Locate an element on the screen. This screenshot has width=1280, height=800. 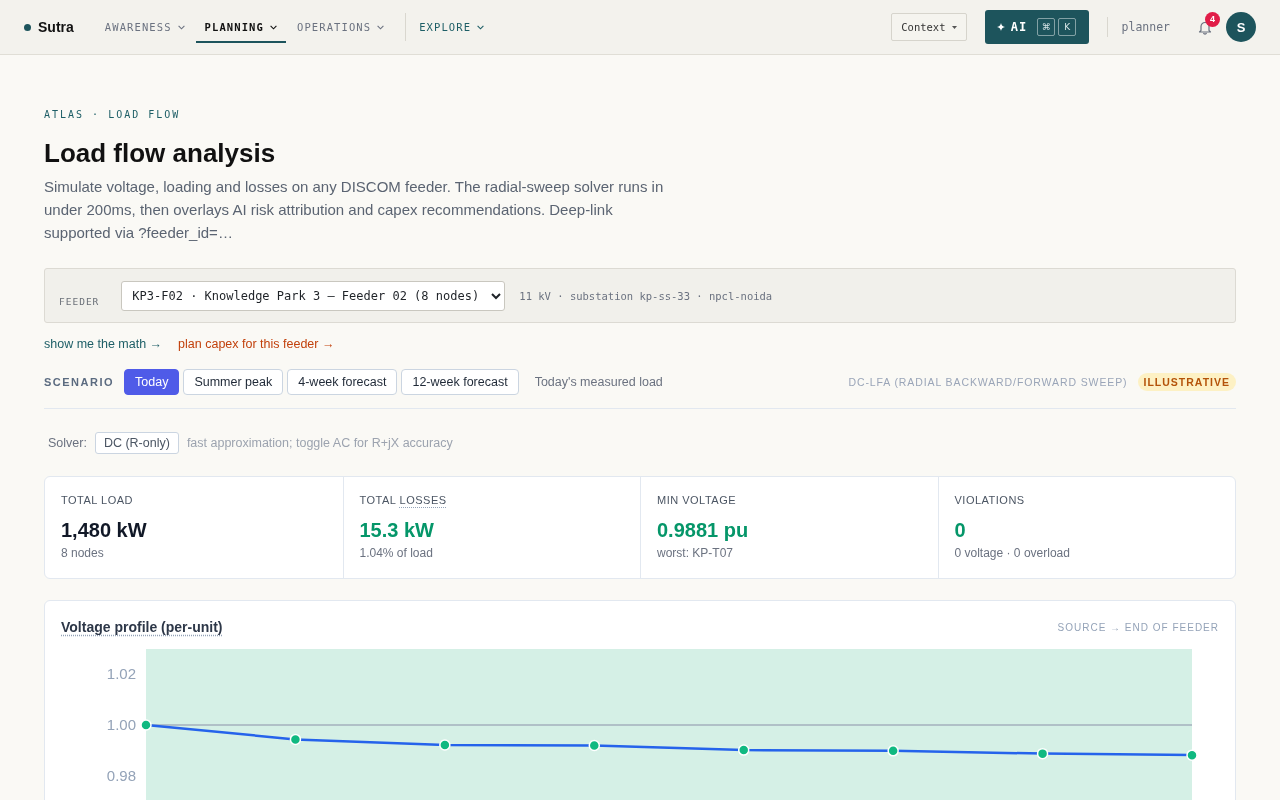
stat-label: MIN VOLTAGE is located at coordinates (697, 500).